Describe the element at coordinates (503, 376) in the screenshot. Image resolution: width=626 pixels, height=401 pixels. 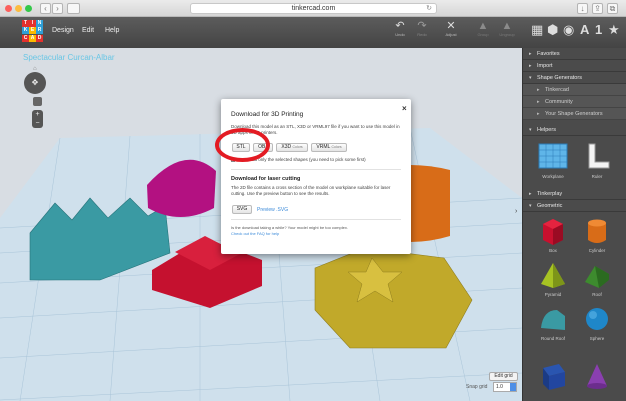
I see `edit-grid-button: Edit grid` at that location.